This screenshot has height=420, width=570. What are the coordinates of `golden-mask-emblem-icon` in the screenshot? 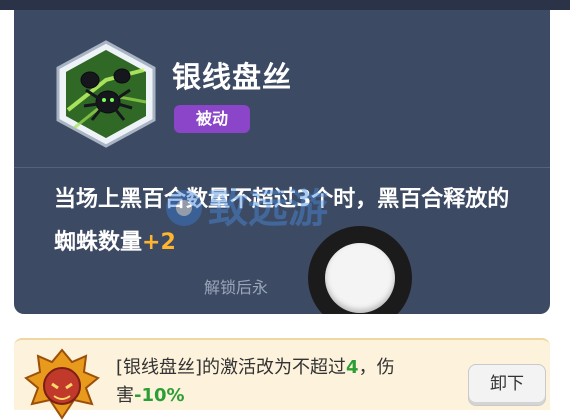 It's located at (62, 384).